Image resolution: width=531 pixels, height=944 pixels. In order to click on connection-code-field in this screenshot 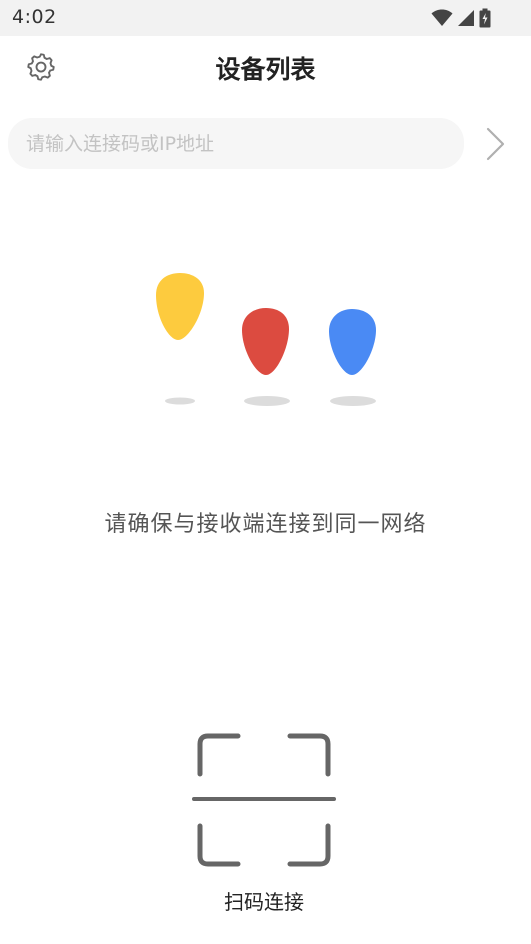, I will do `click(236, 143)`.